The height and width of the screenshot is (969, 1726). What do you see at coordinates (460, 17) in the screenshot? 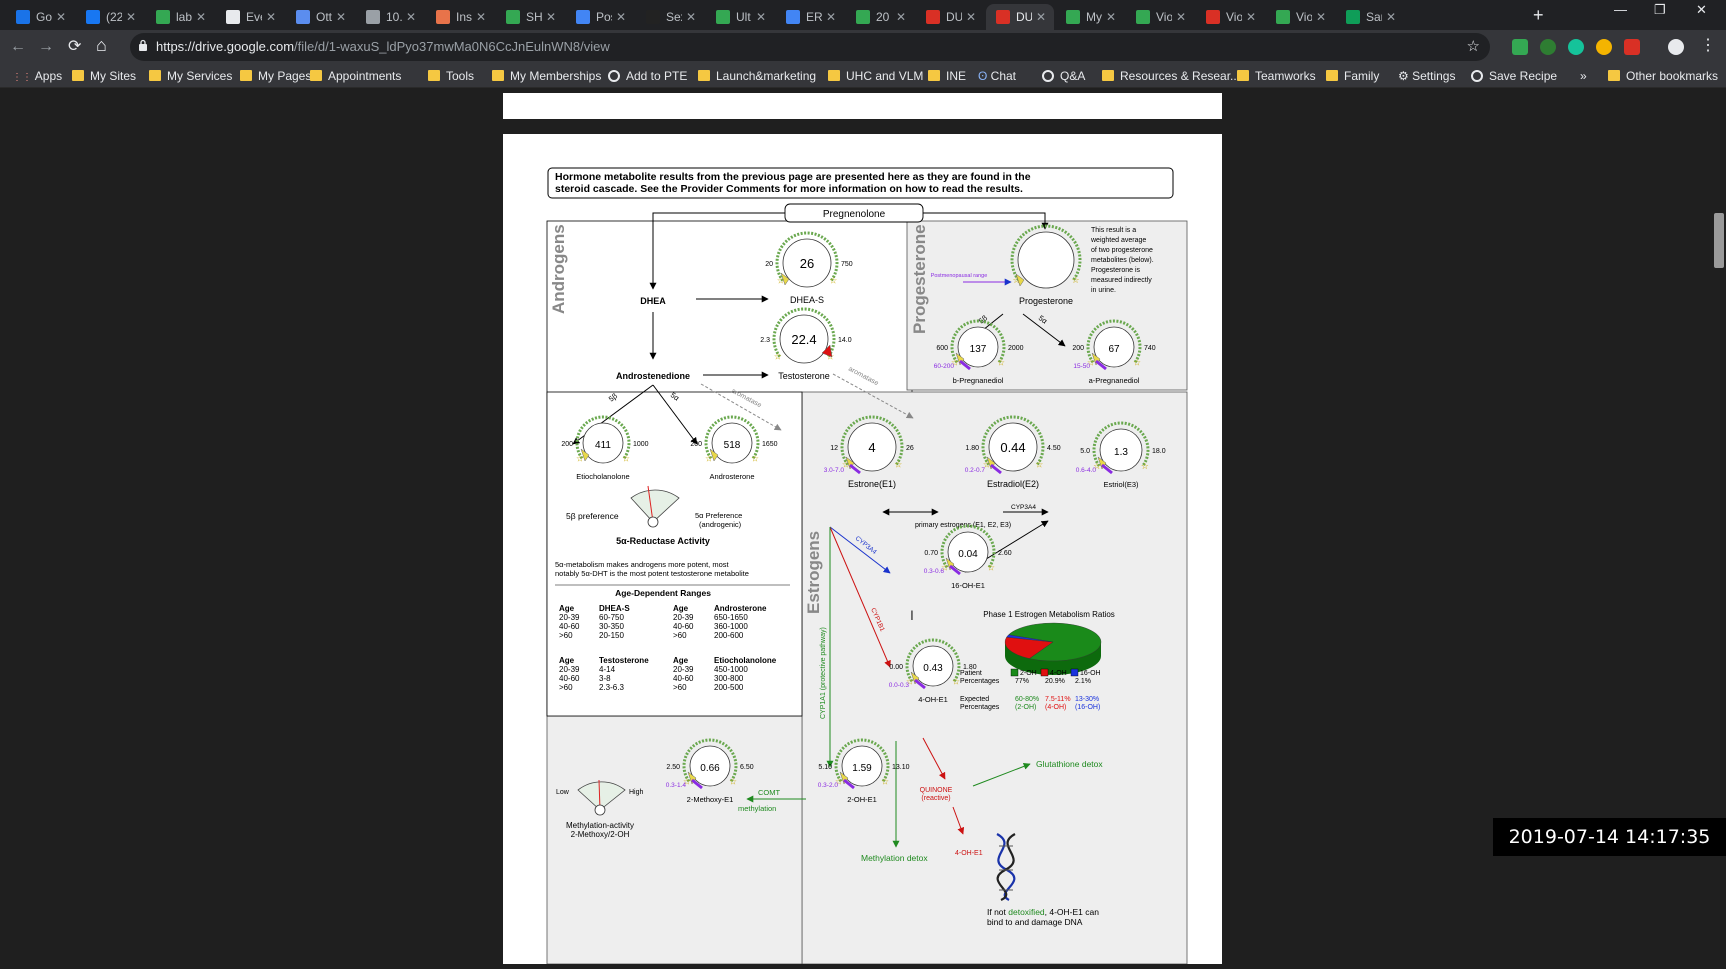
I see `tab-7: Inst ✕` at bounding box center [460, 17].